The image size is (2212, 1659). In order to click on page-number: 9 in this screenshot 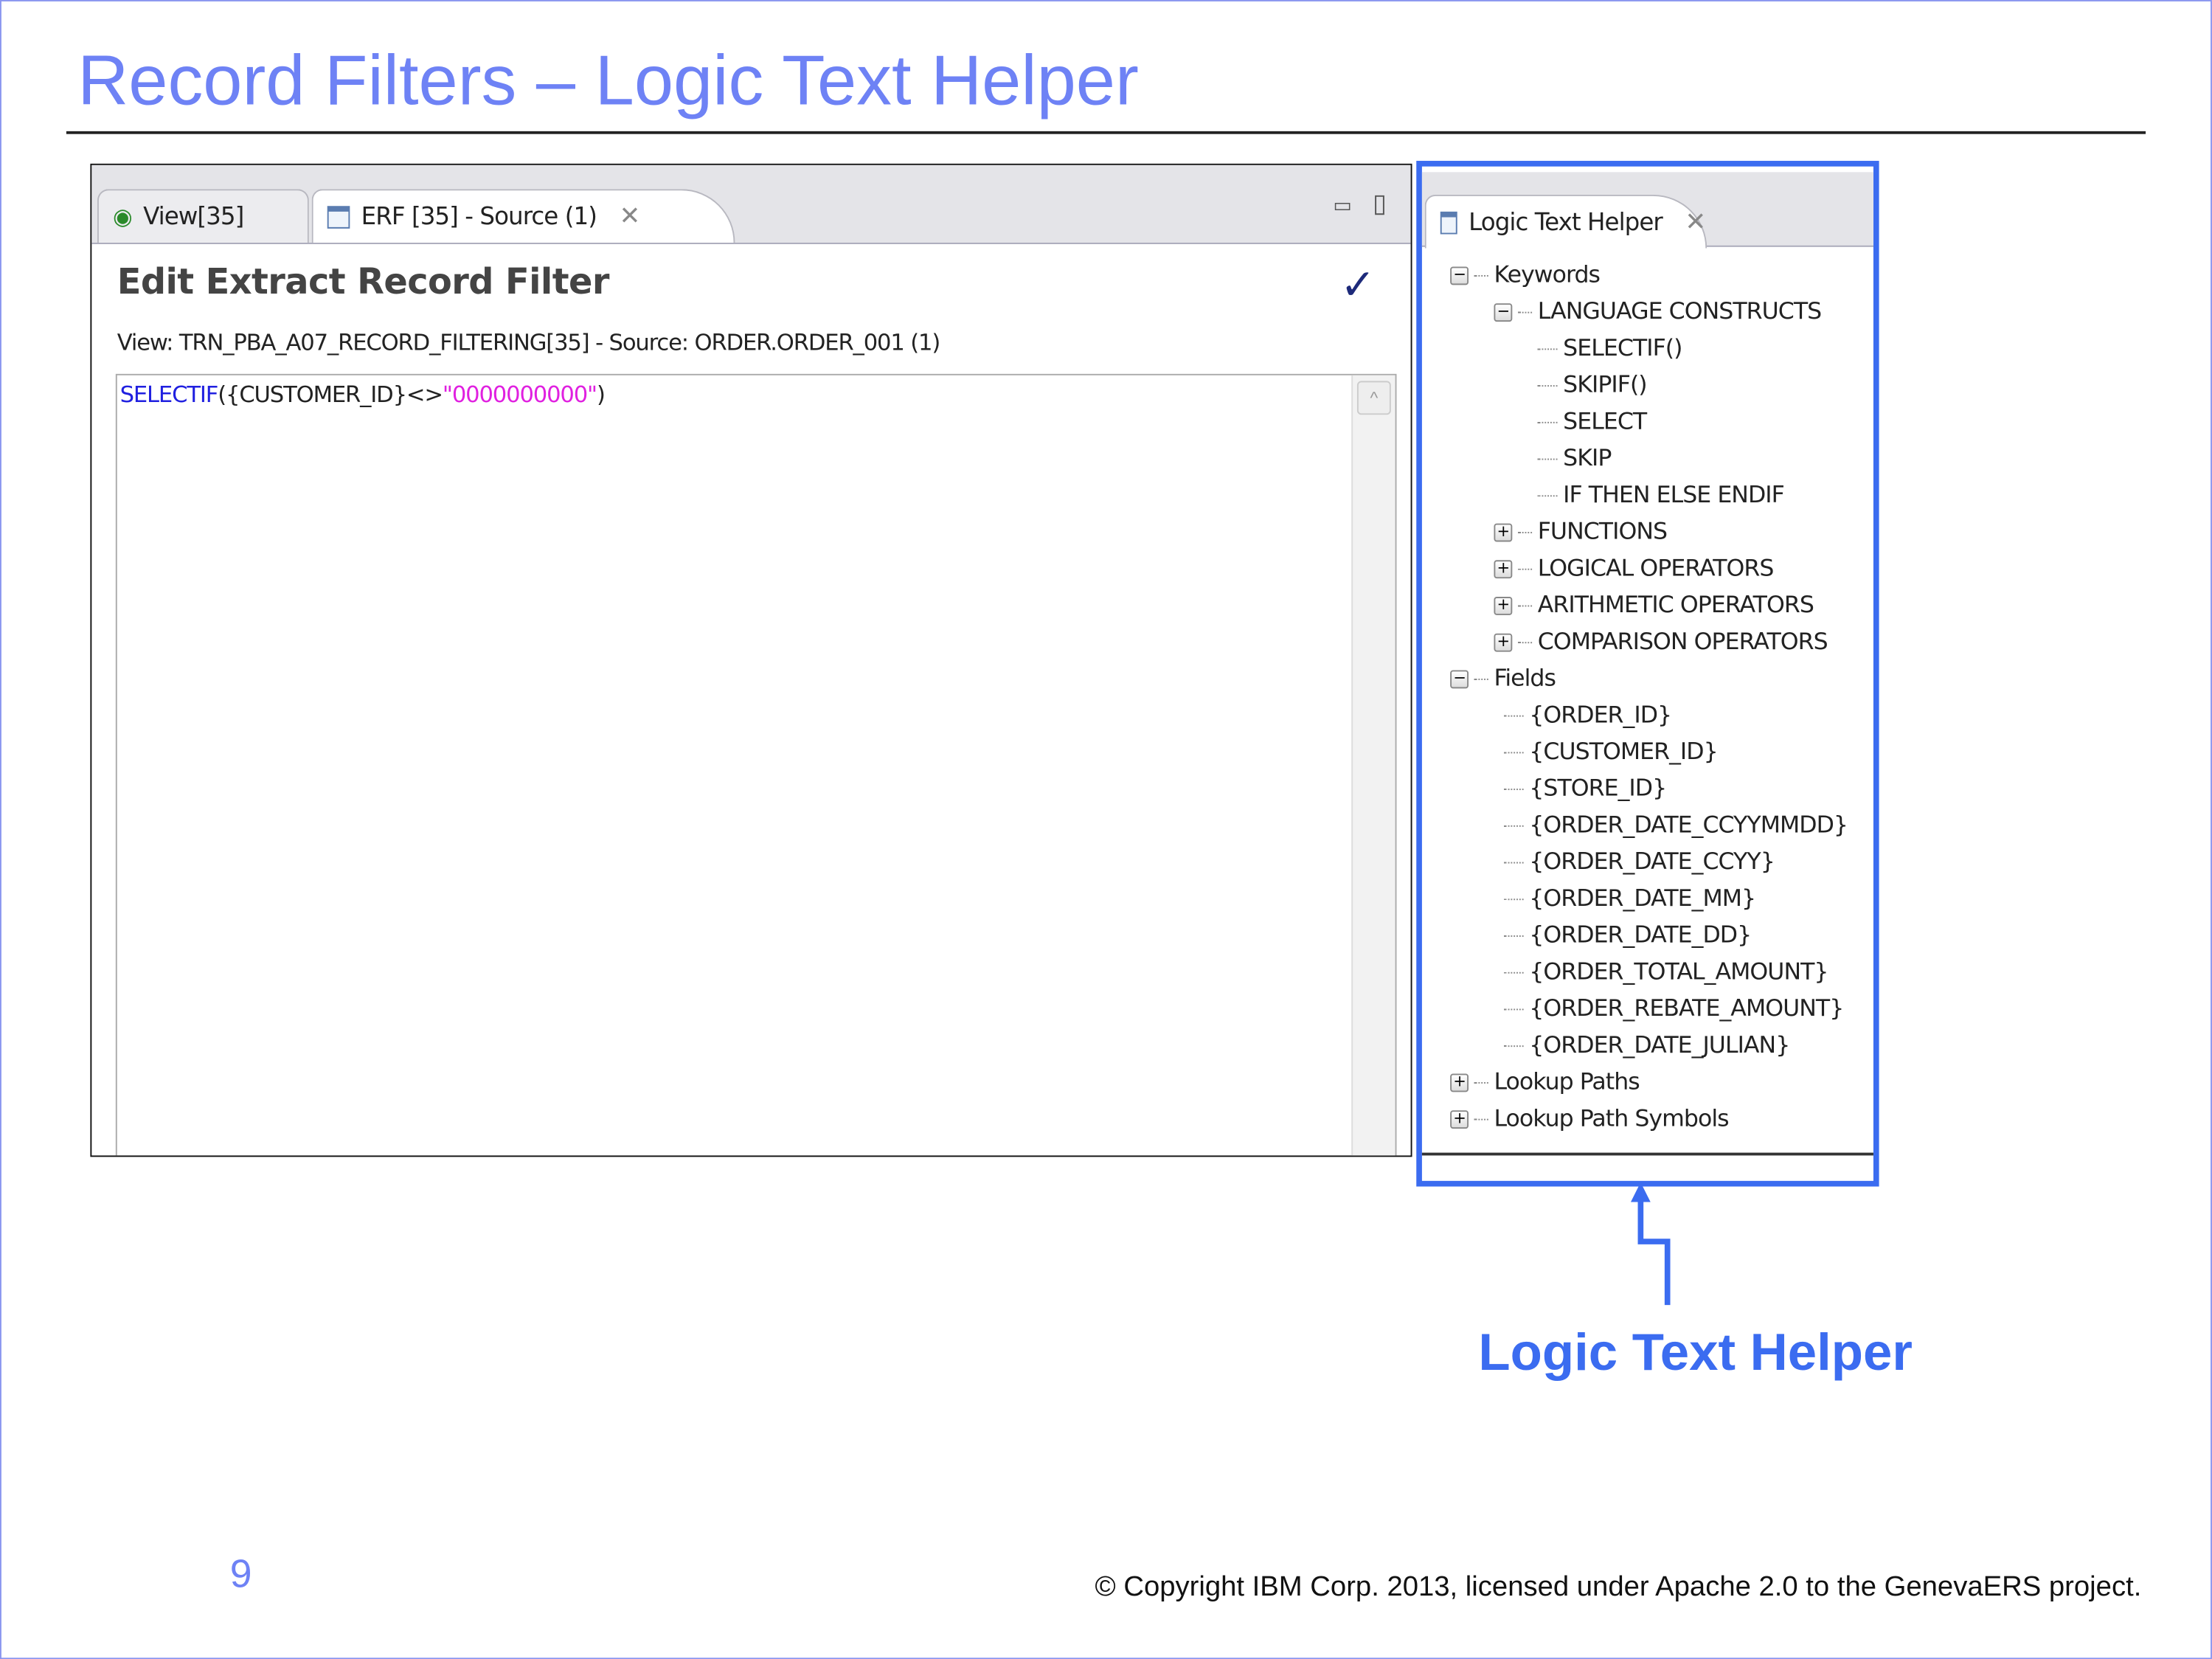, I will do `click(241, 1574)`.